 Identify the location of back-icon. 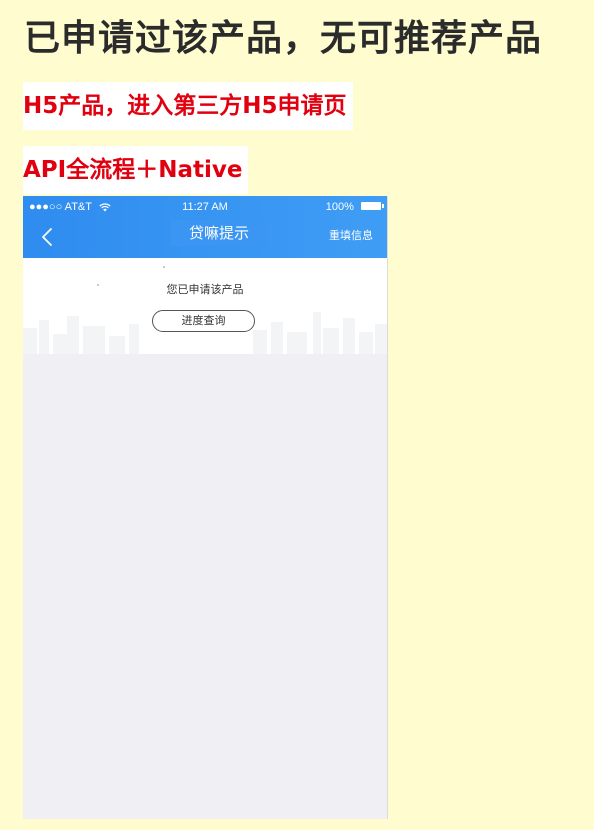
(47, 237).